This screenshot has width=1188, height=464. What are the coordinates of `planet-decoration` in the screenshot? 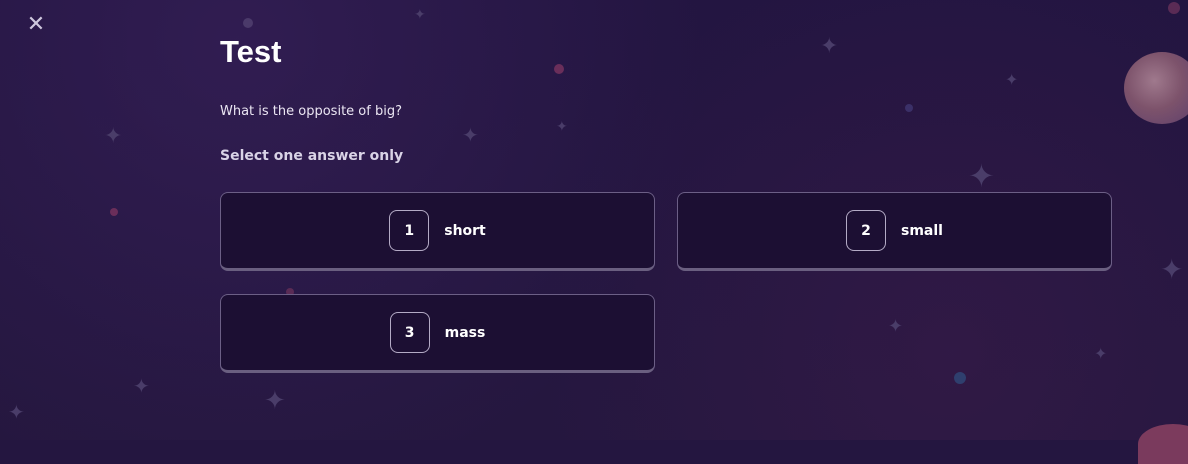 It's located at (1163, 444).